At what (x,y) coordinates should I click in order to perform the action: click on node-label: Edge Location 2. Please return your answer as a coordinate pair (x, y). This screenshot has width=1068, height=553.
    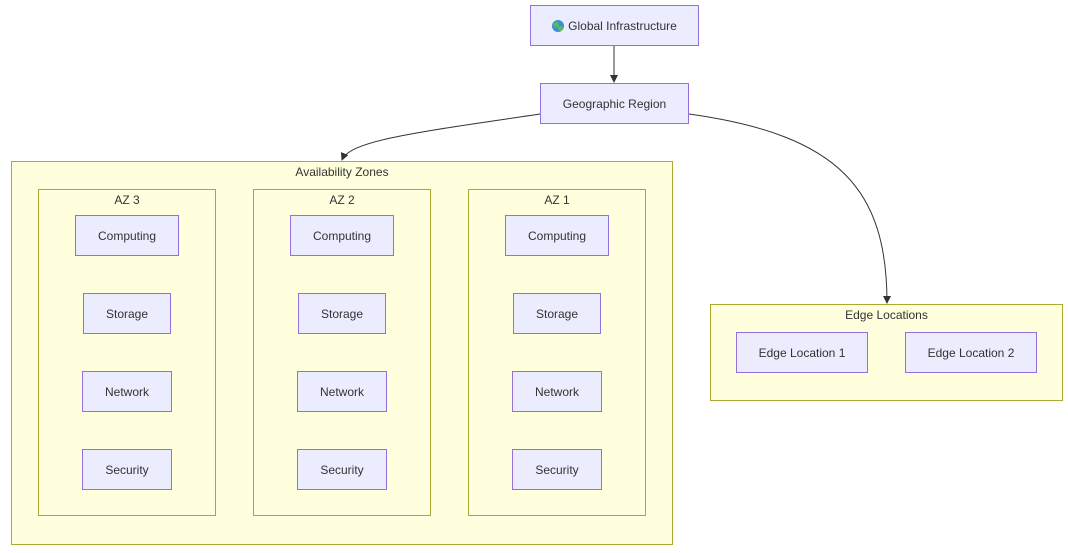
    Looking at the image, I should click on (971, 352).